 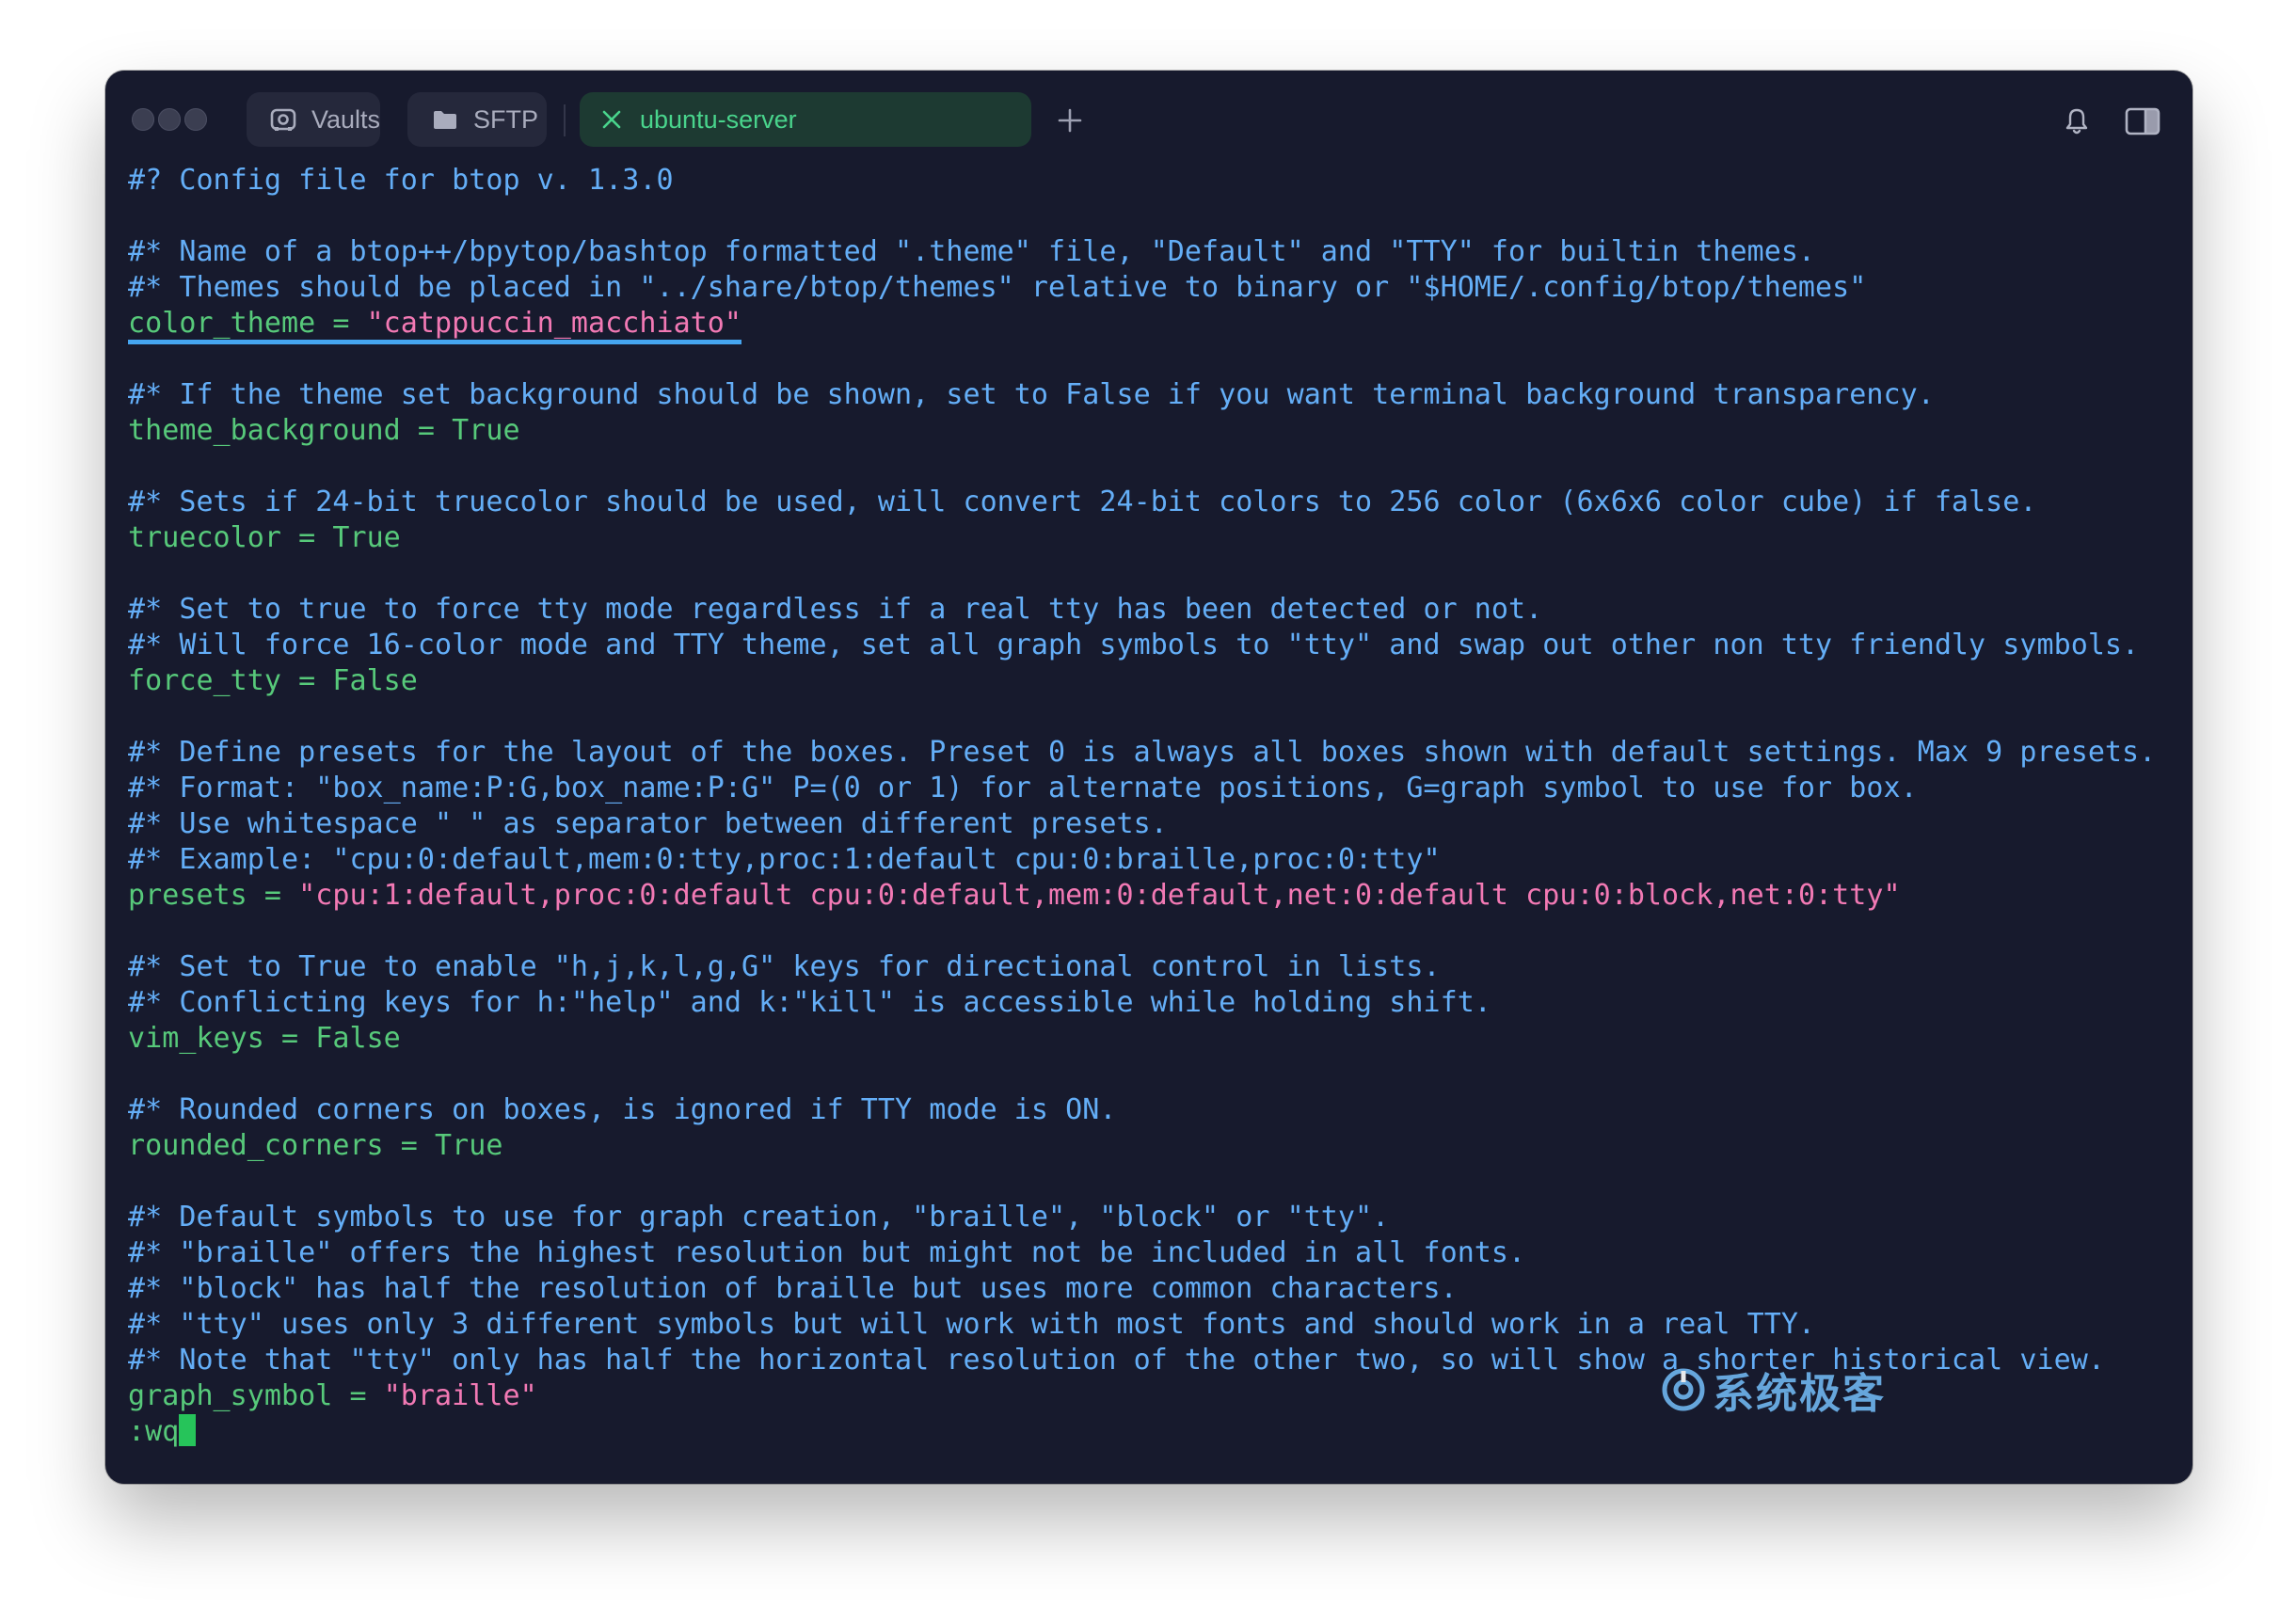 I want to click on tab-vaults: Vaults, so click(x=313, y=119).